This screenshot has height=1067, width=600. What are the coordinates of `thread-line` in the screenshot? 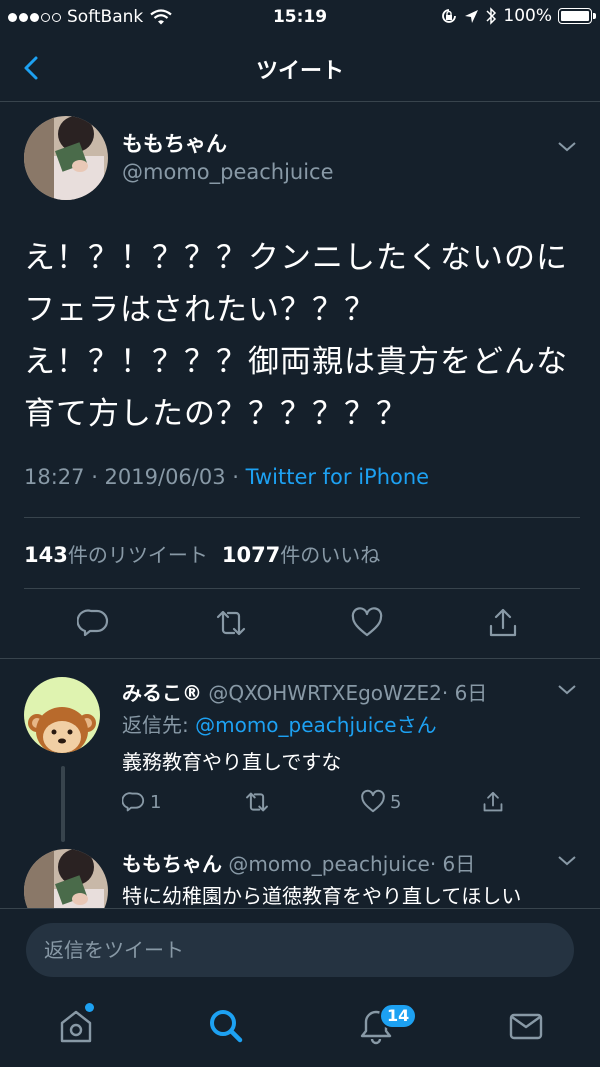 It's located at (63, 804).